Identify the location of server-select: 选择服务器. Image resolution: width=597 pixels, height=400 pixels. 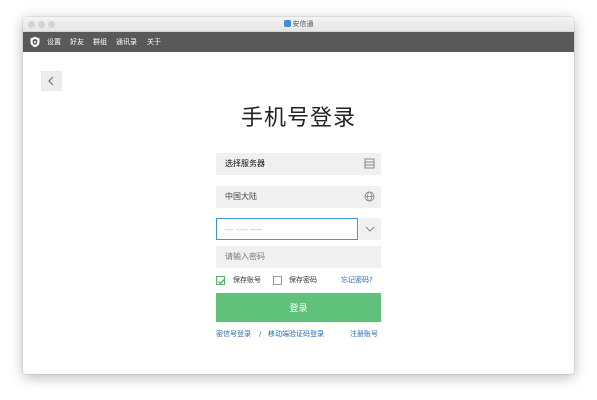
(298, 164).